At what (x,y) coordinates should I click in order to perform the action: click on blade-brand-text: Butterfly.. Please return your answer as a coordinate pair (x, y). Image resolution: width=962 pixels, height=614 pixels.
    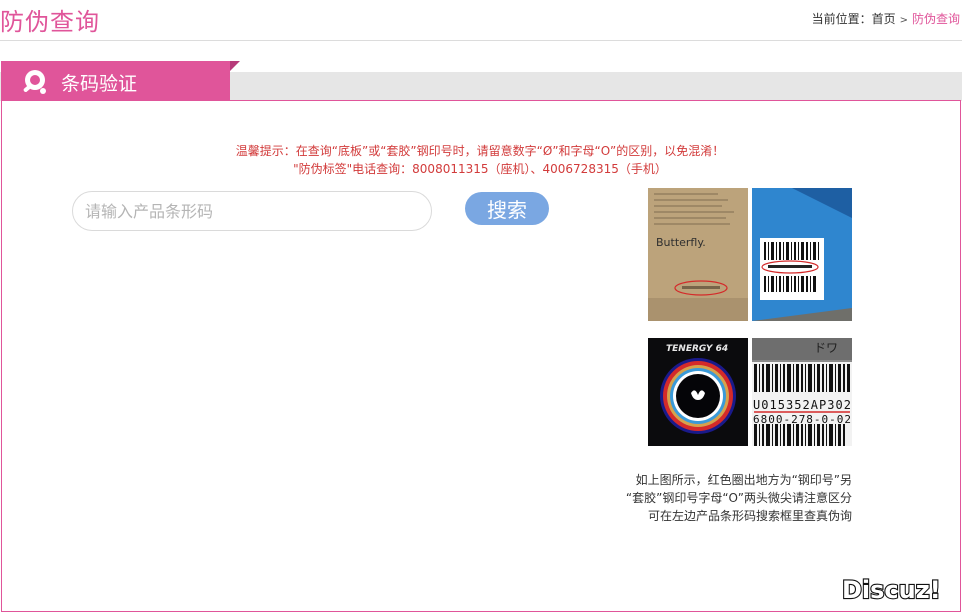
    Looking at the image, I should click on (681, 242).